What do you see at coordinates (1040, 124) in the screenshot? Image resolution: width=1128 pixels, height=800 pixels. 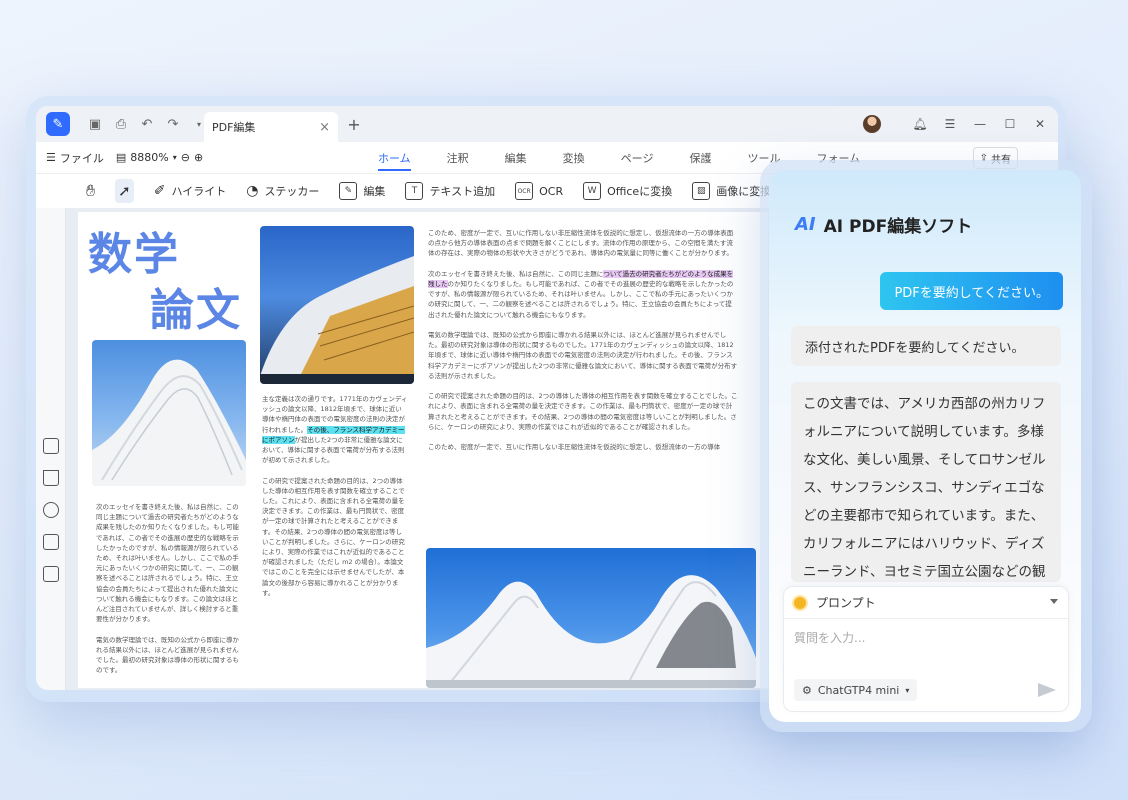 I see `close-window-icon: ✕` at bounding box center [1040, 124].